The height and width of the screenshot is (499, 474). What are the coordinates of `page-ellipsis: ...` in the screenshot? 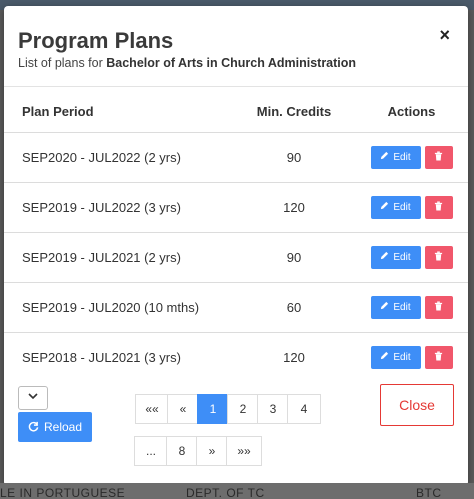 It's located at (151, 451).